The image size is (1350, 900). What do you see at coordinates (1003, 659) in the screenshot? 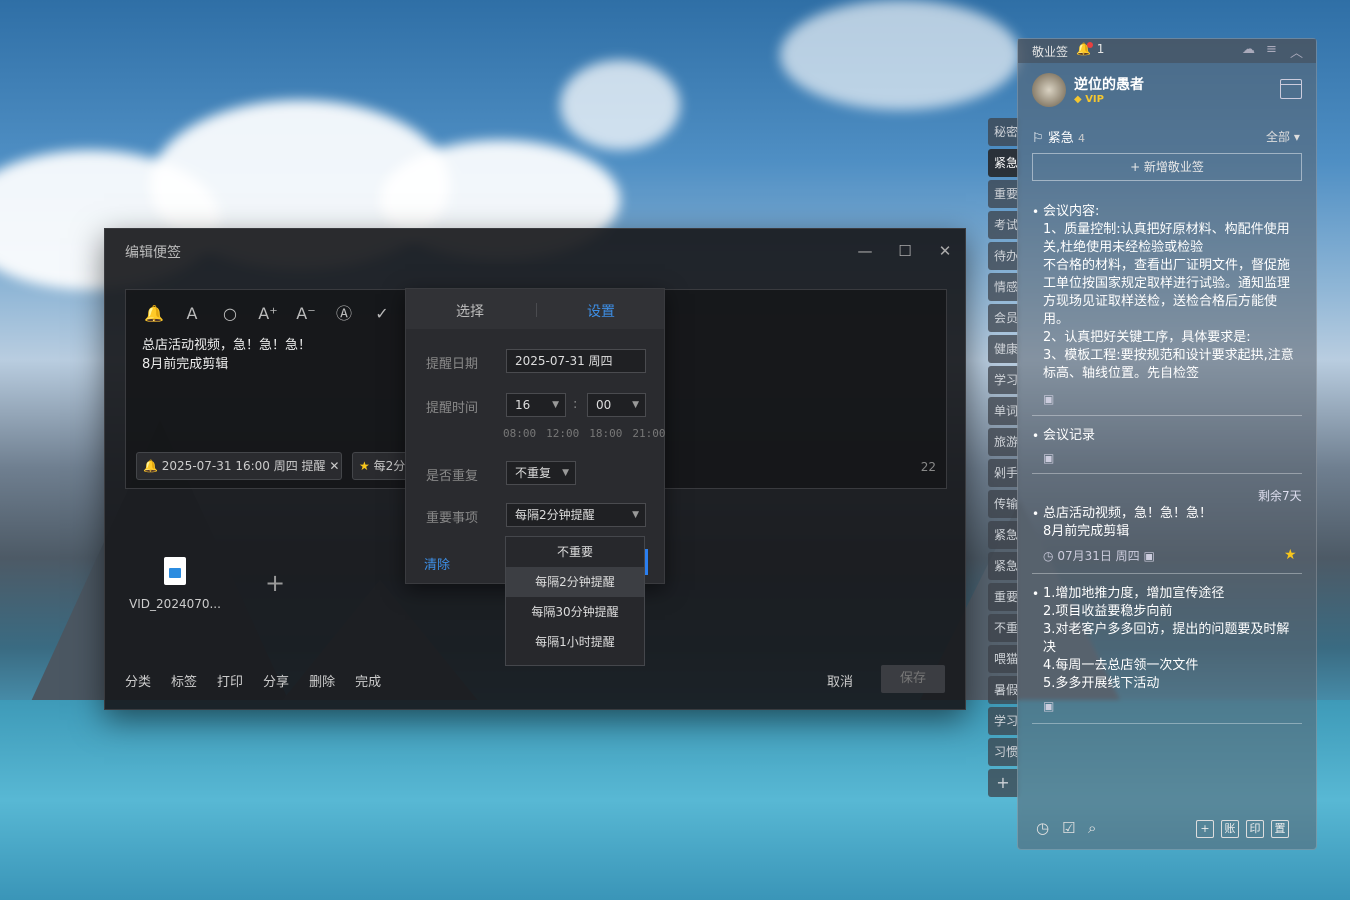
I see `side-tab: 喂猫` at bounding box center [1003, 659].